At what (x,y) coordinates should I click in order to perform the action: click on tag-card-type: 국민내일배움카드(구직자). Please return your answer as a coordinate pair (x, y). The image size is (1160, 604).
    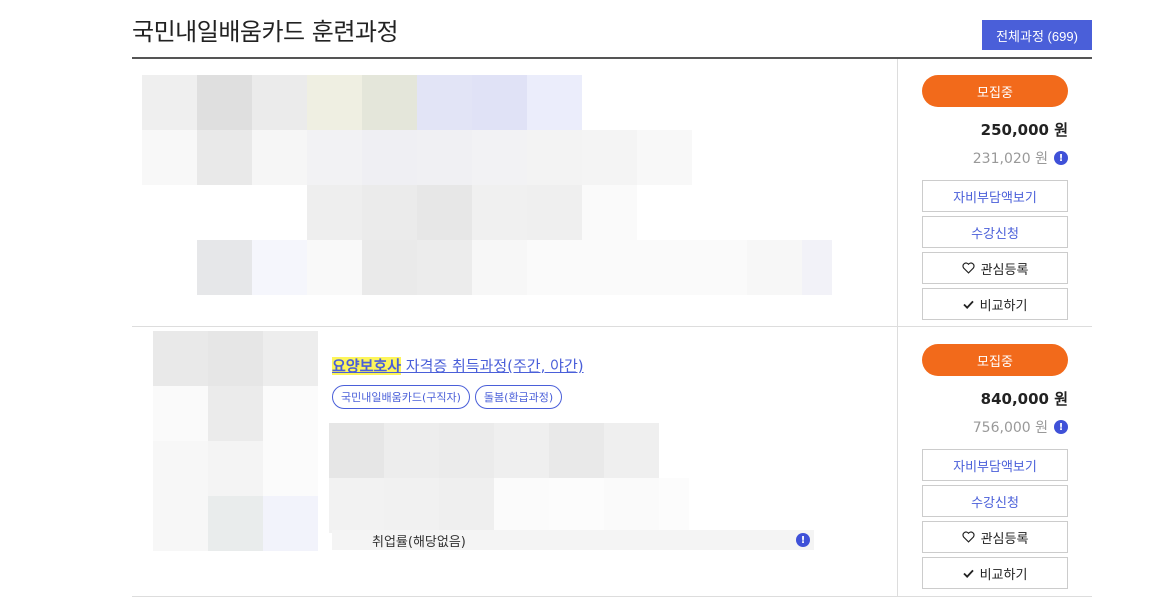
    Looking at the image, I should click on (401, 397).